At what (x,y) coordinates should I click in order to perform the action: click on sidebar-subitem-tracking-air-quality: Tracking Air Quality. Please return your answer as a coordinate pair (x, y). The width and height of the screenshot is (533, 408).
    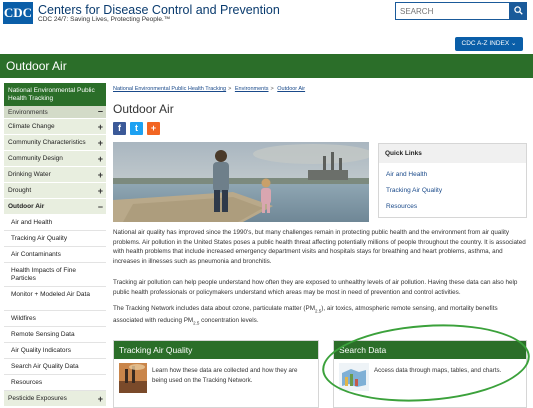
    Looking at the image, I should click on (55, 239).